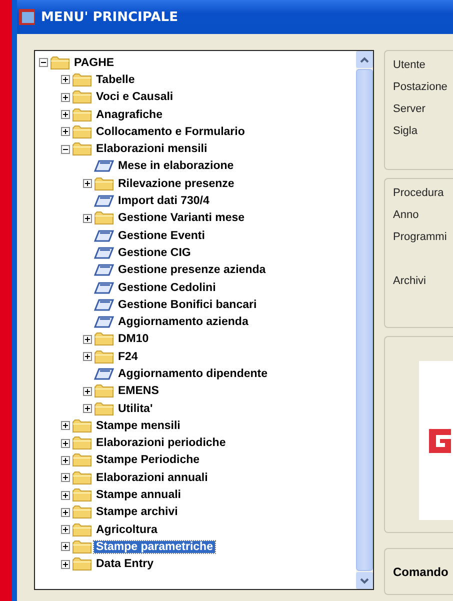 Image resolution: width=453 pixels, height=601 pixels. I want to click on field-label: Utente, so click(409, 66).